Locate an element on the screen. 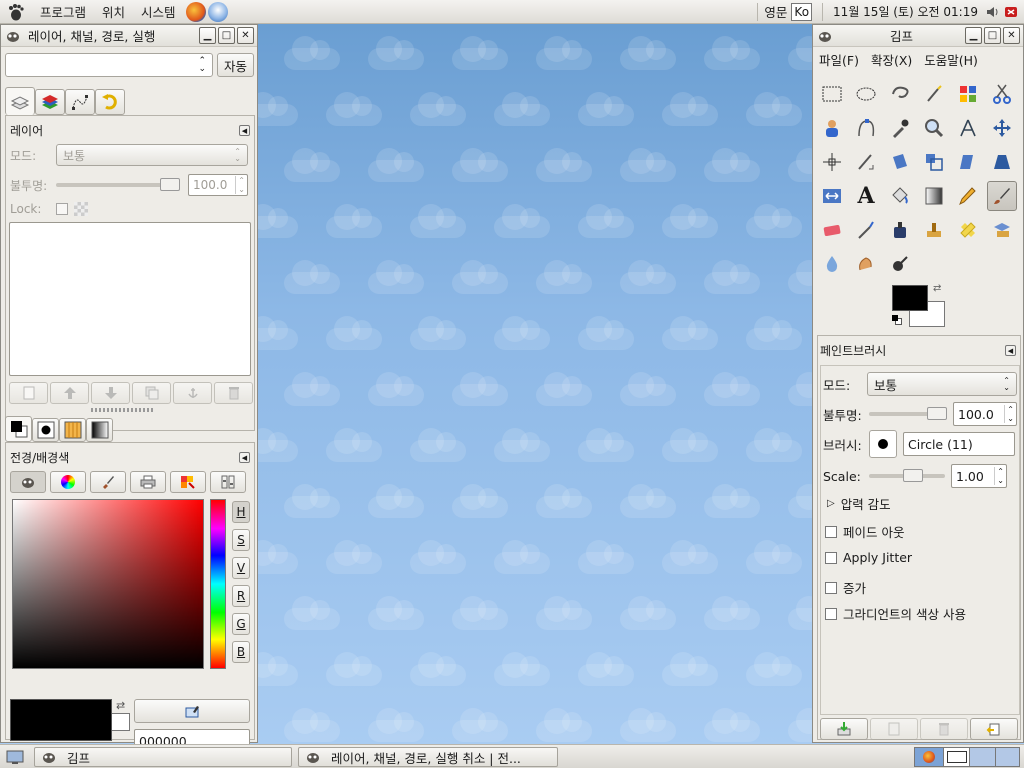 The height and width of the screenshot is (768, 1024). layer-opacity-spin: 100.0 ⌃ ⌄ is located at coordinates (218, 185).